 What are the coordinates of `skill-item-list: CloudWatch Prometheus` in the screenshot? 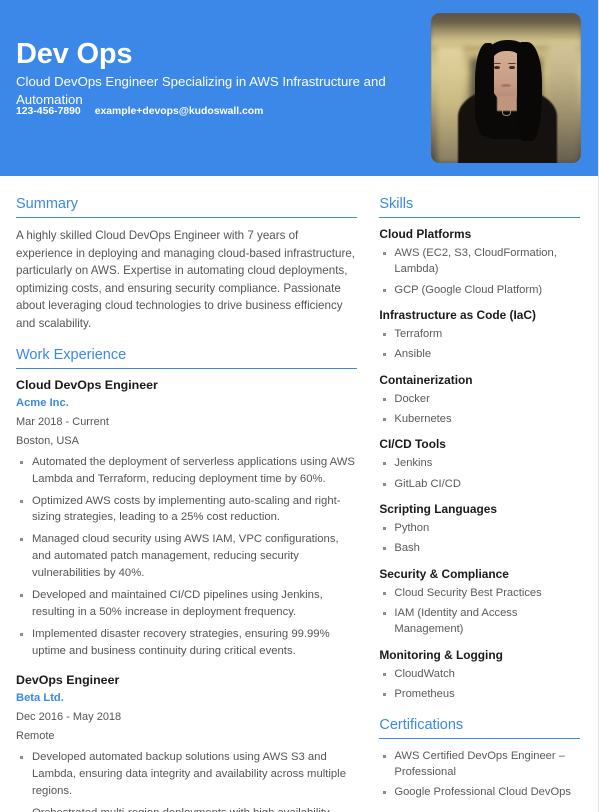 It's located at (479, 684).